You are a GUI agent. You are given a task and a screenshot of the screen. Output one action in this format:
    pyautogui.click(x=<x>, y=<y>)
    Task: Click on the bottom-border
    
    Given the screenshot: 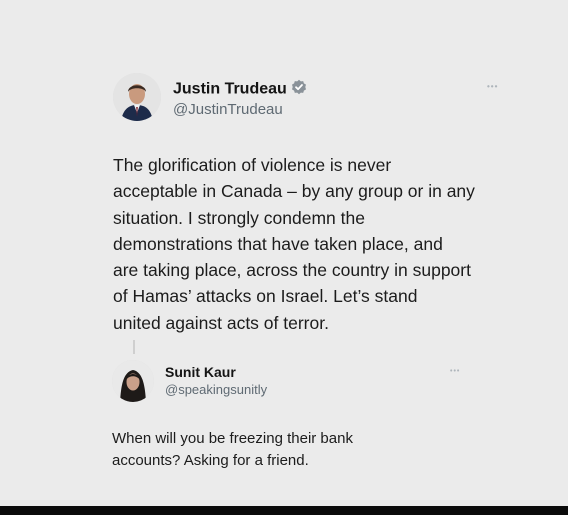 What is the action you would take?
    pyautogui.click(x=284, y=510)
    